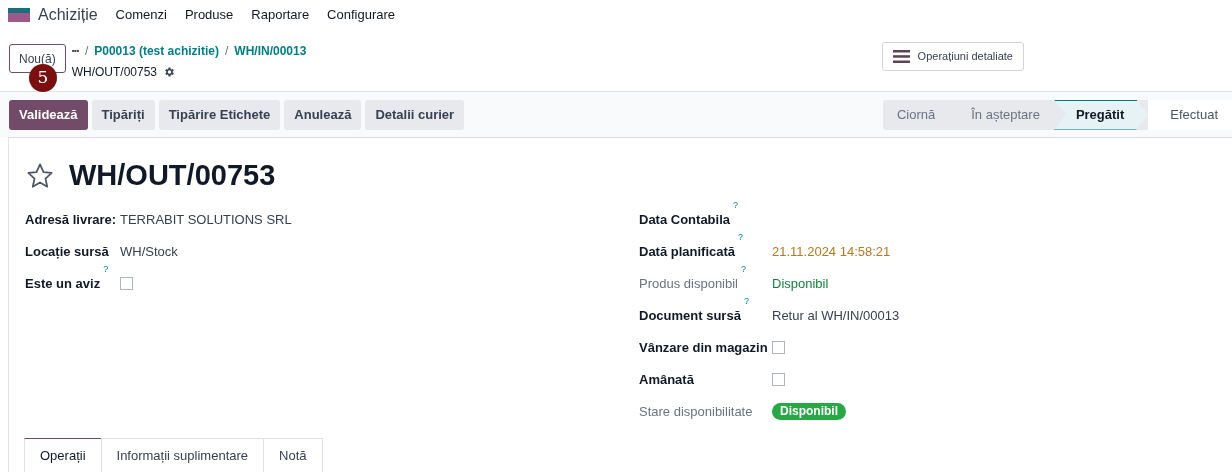 This screenshot has height=472, width=1232. What do you see at coordinates (703, 347) in the screenshot?
I see `field-label: Vânzare din magazin` at bounding box center [703, 347].